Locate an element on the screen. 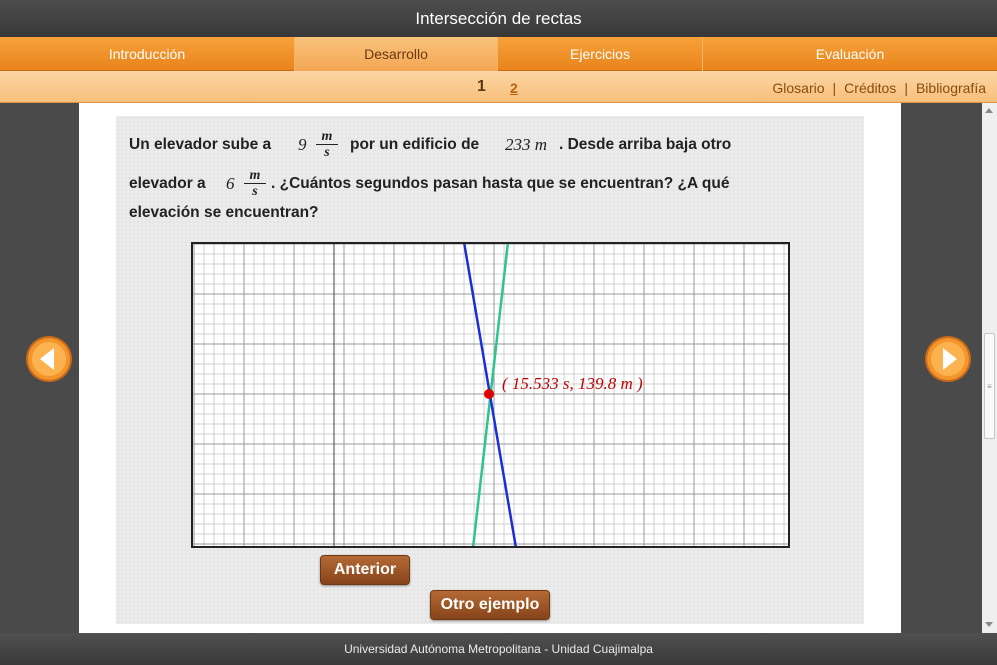  problem-text-4: elevador a is located at coordinates (167, 183).